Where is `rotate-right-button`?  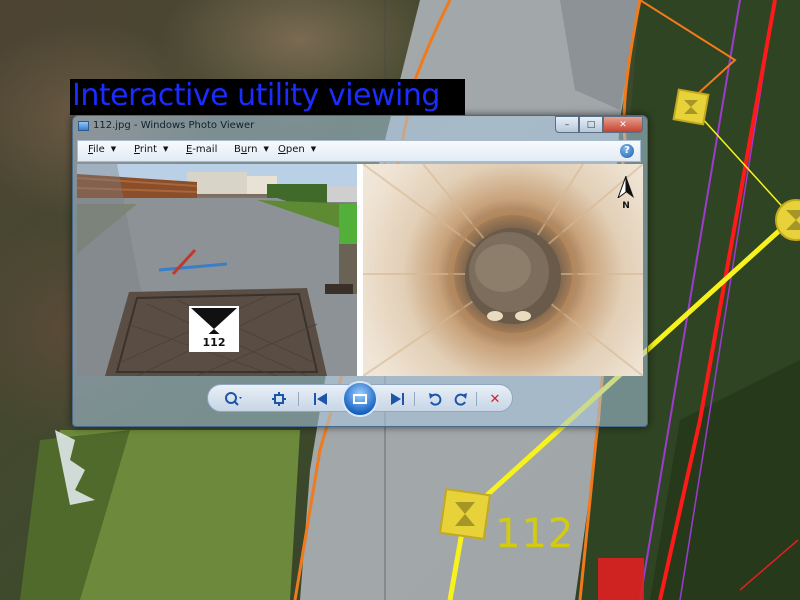
rotate-right-button is located at coordinates (461, 399).